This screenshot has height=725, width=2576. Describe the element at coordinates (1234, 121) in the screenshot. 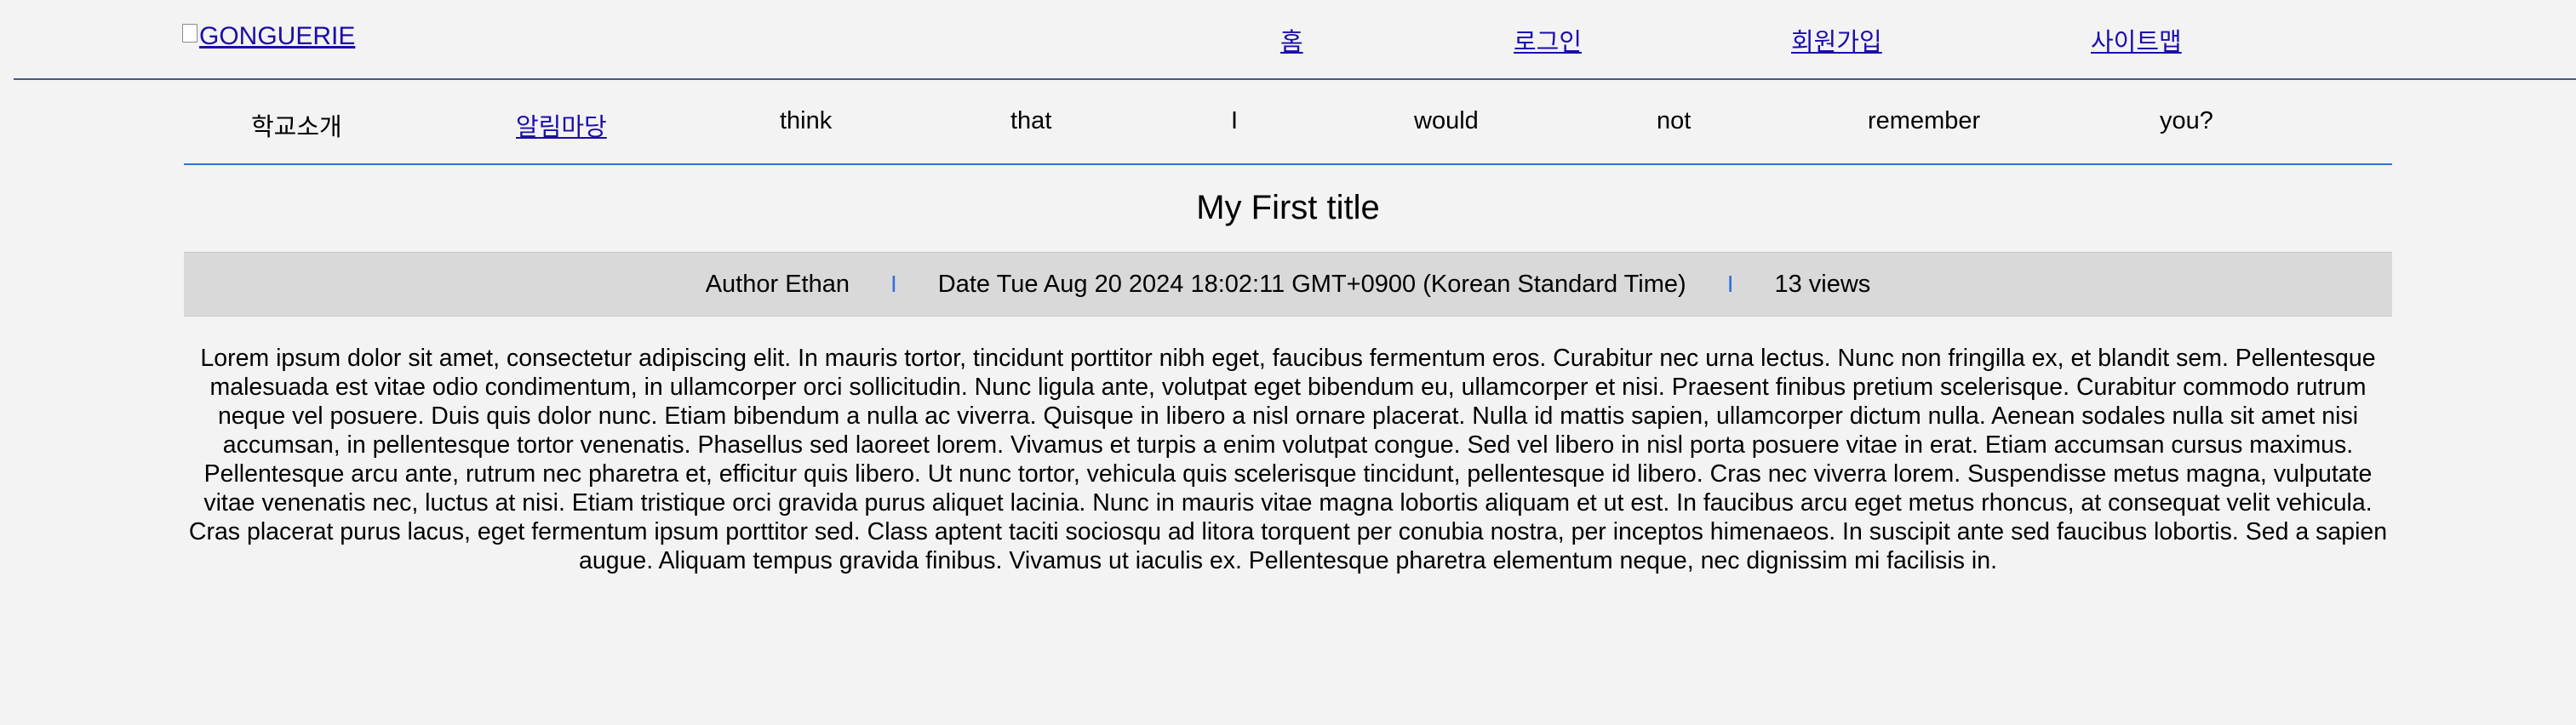

I see `category-item-i: I` at that location.